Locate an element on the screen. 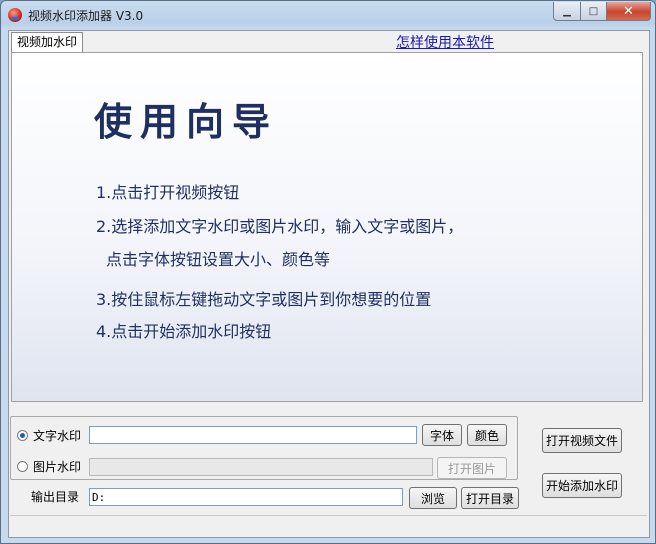 The height and width of the screenshot is (544, 656). color-button: 颜色 is located at coordinates (487, 435).